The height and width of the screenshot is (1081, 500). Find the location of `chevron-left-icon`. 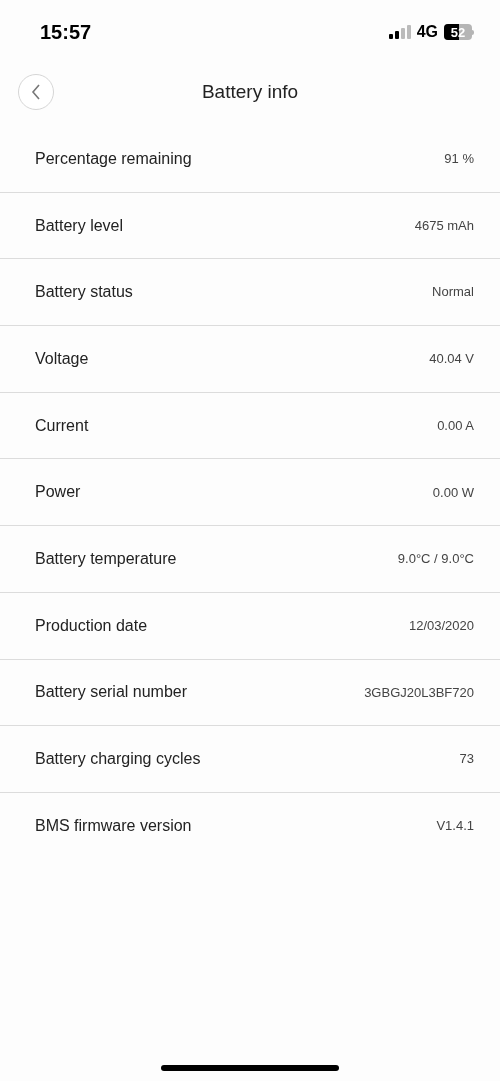

chevron-left-icon is located at coordinates (36, 92).